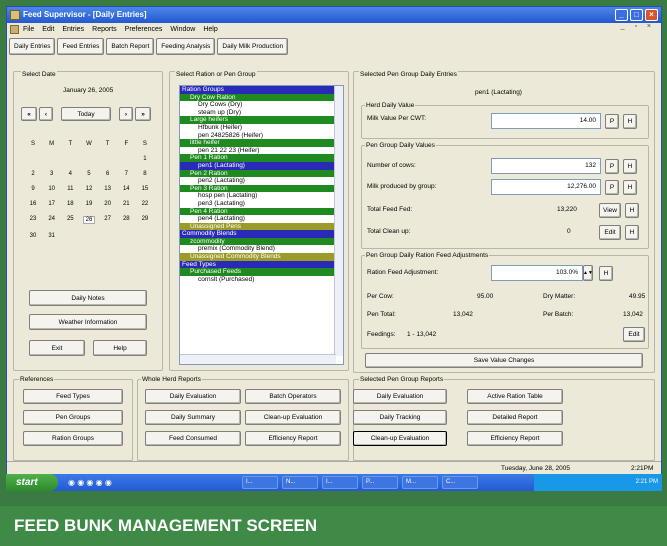 The image size is (667, 546). Describe the element at coordinates (145, 220) in the screenshot. I see `calendar-day: 29` at that location.